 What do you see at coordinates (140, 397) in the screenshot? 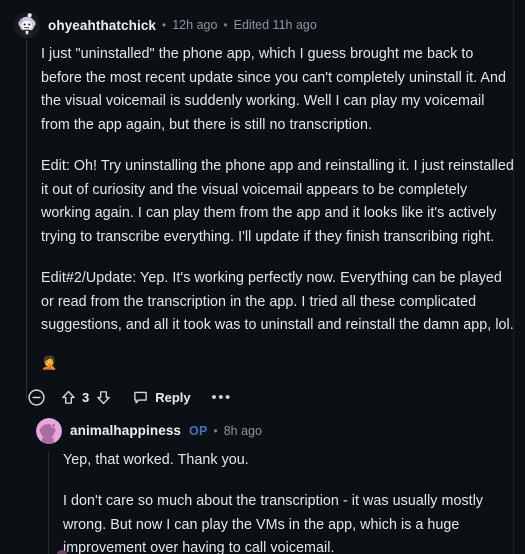
I see `comment-bubble-icon` at bounding box center [140, 397].